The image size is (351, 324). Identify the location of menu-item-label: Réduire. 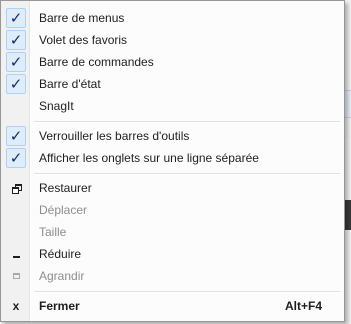
(60, 254).